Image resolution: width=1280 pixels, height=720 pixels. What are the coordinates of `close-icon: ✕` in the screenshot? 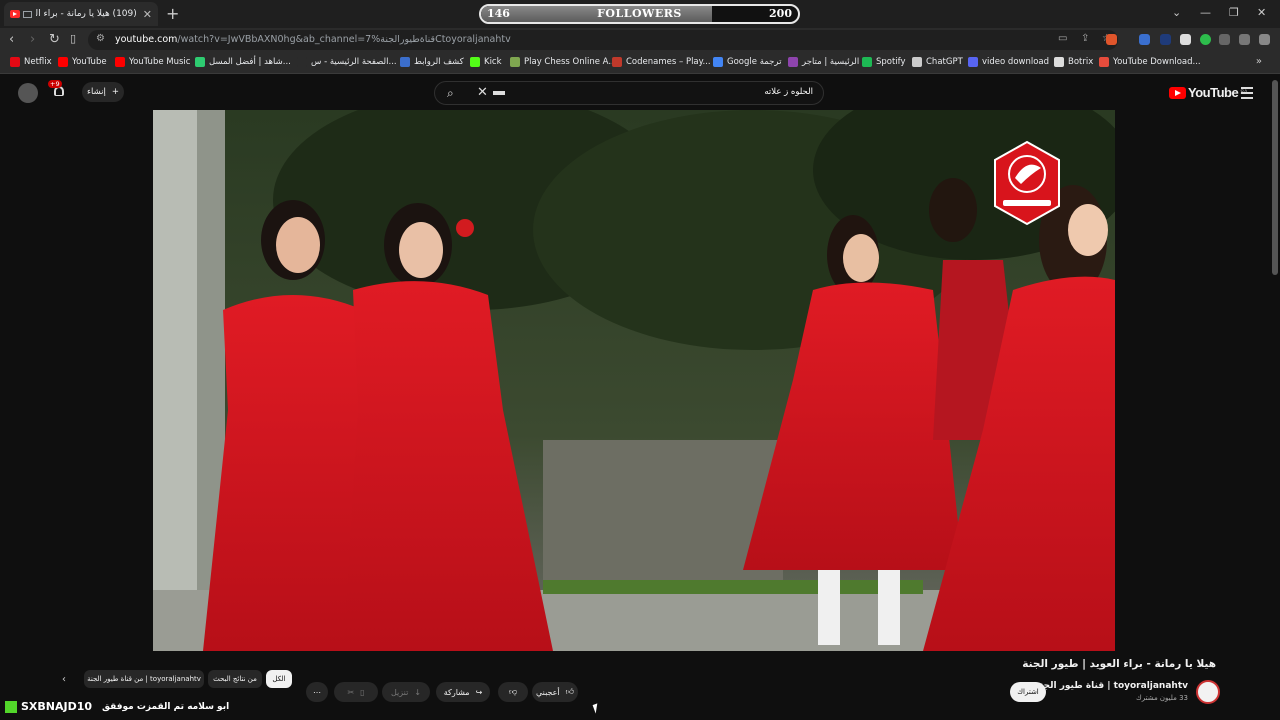 It's located at (147, 14).